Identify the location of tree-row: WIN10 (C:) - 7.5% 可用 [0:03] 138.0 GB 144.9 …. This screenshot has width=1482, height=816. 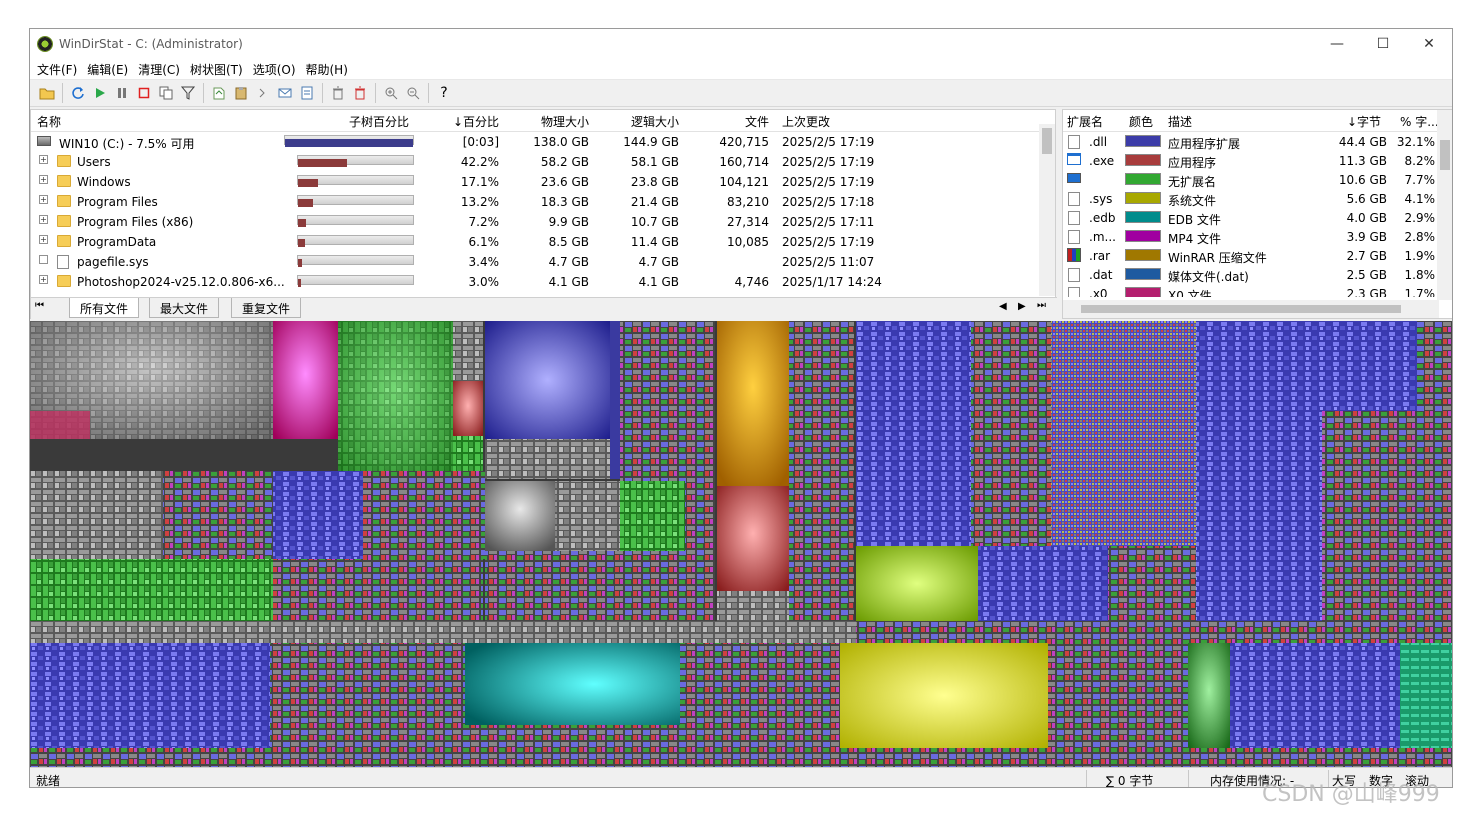
(543, 142).